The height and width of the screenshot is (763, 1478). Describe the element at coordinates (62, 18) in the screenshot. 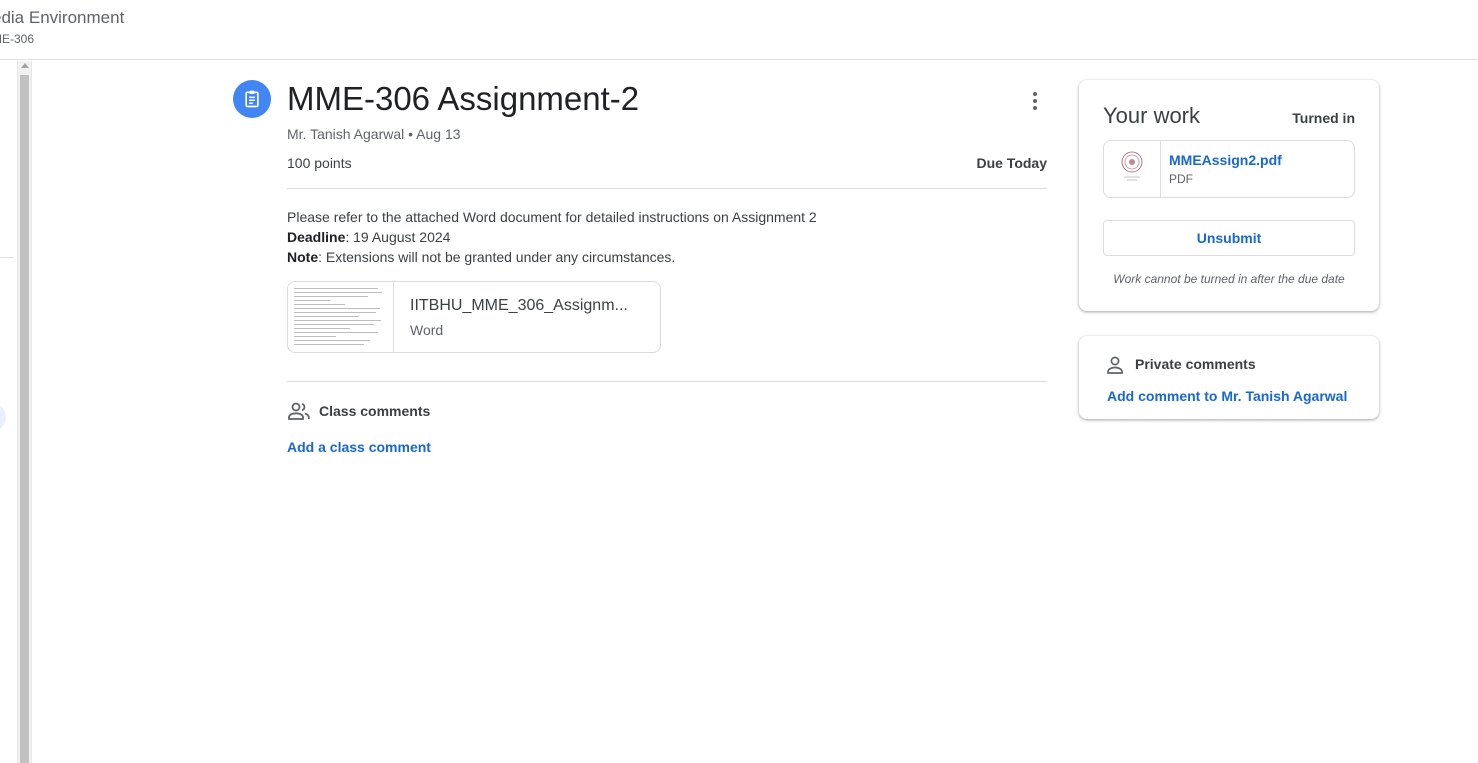

I see `course-title: edia Environment` at that location.